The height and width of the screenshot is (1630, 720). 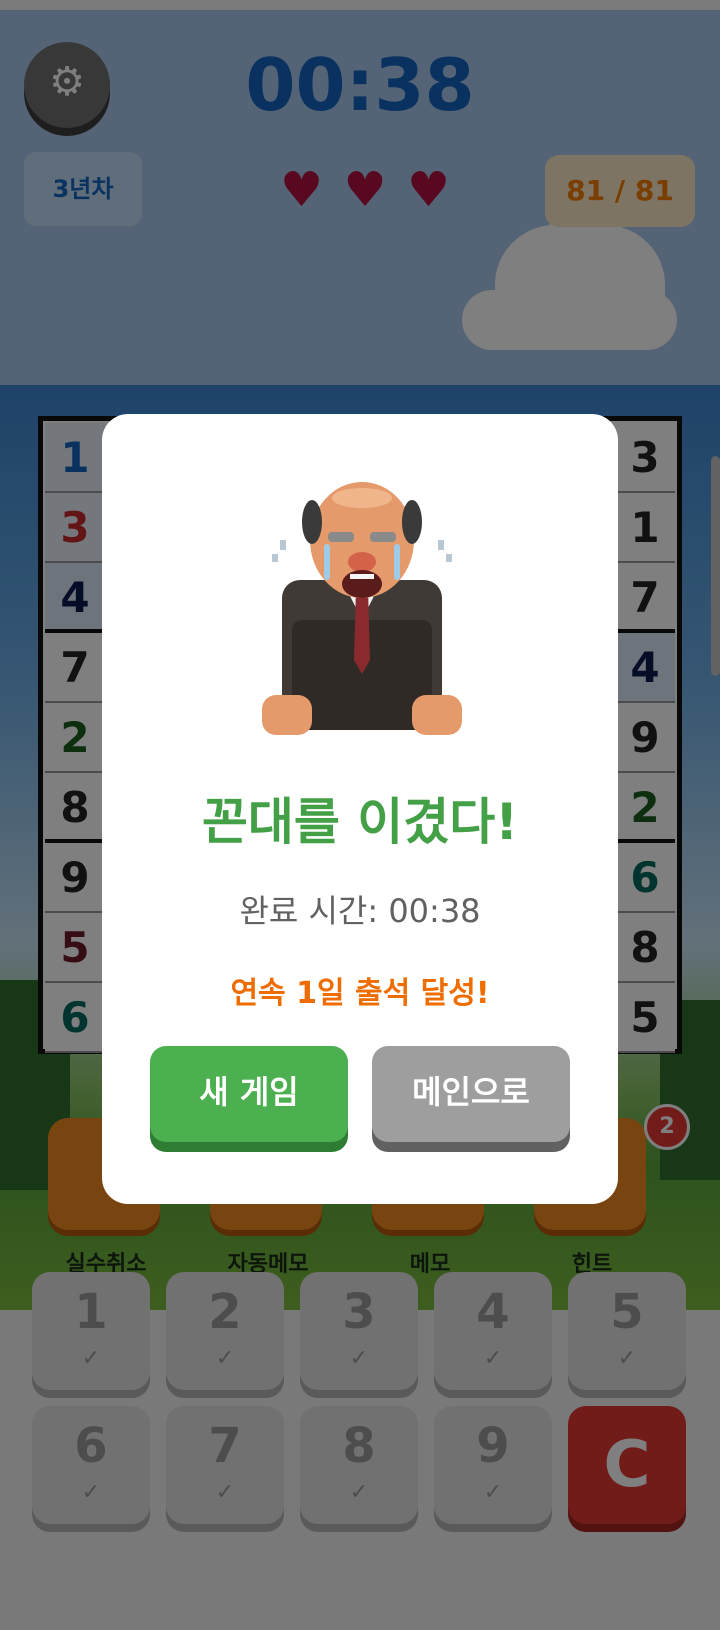 What do you see at coordinates (360, 993) in the screenshot?
I see `streak-message: 연속 1일 출석 달성!` at bounding box center [360, 993].